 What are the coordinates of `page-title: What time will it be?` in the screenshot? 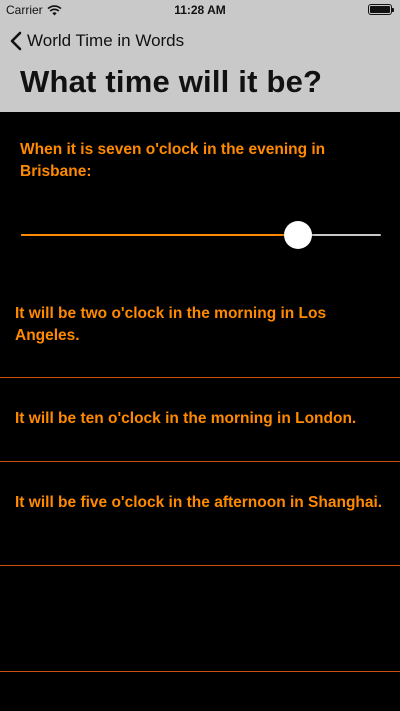 It's located at (171, 81).